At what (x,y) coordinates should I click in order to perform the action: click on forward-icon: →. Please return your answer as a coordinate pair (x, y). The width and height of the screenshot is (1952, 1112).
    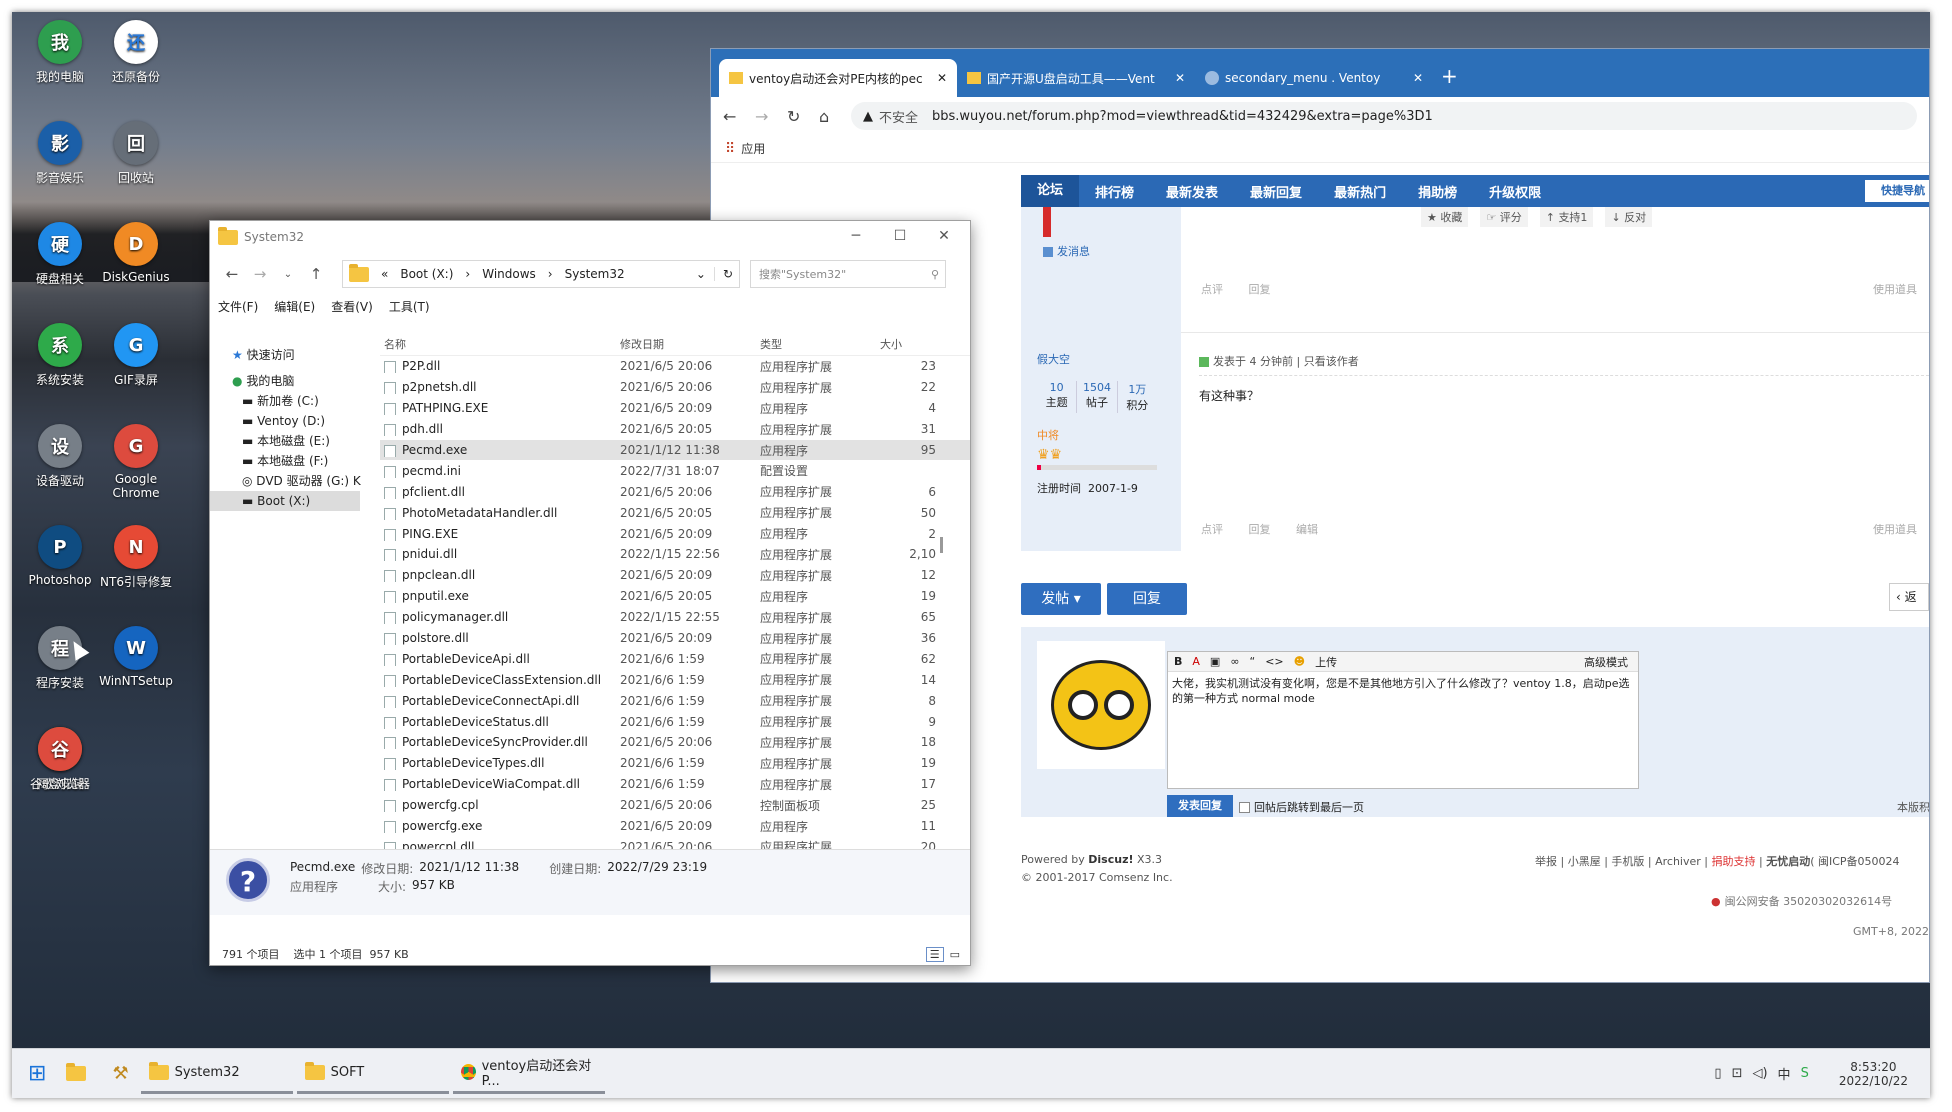
    Looking at the image, I should click on (260, 274).